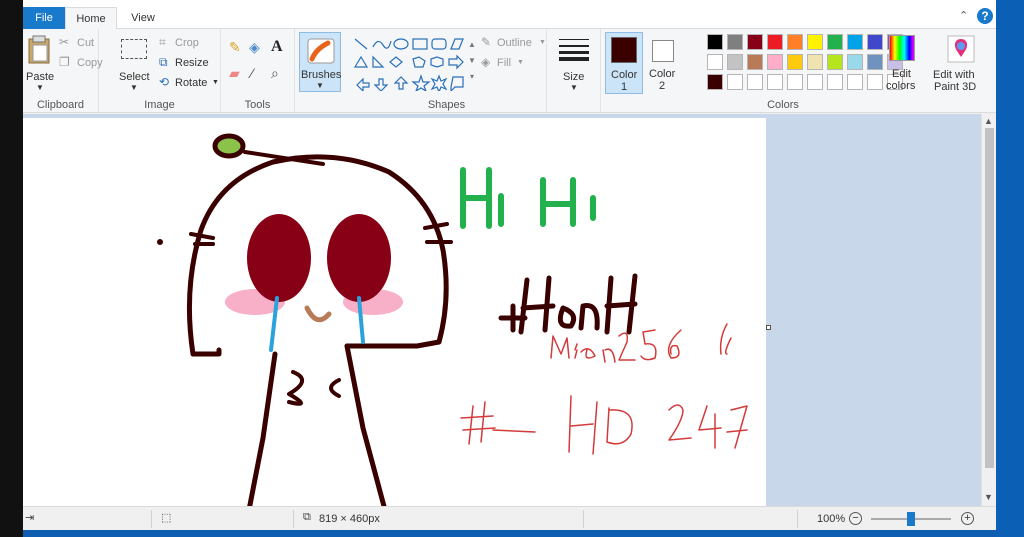 The height and width of the screenshot is (537, 1024). I want to click on tab-view: View, so click(143, 18).